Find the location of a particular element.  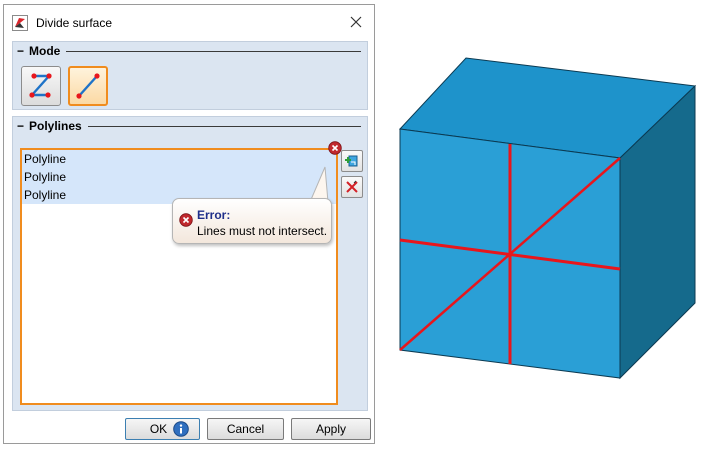

apply-button: Apply is located at coordinates (331, 429).